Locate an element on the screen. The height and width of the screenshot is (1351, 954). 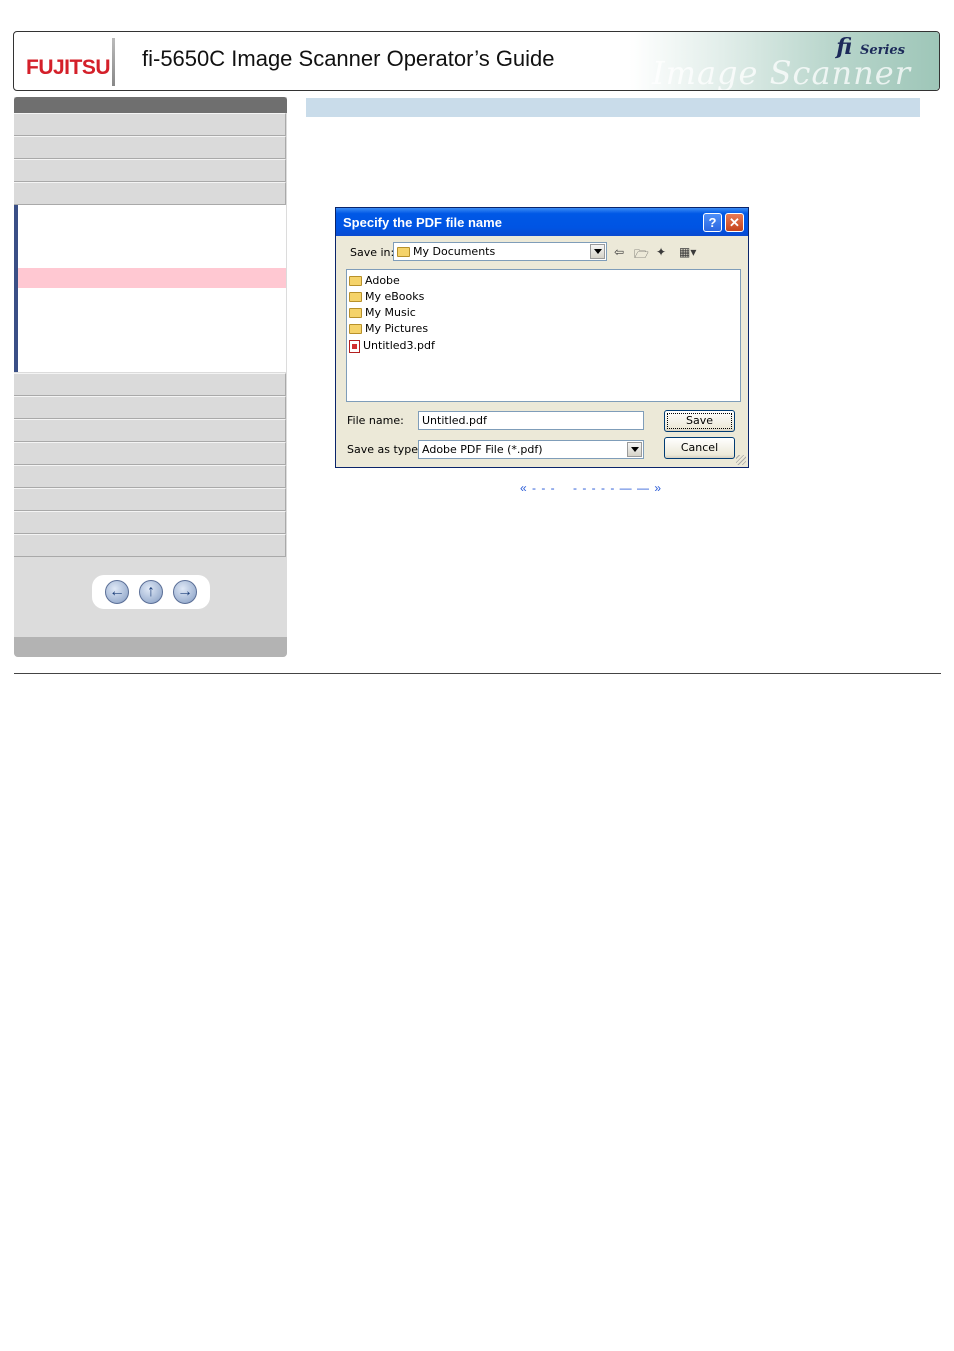
back-arrow-icon: ← is located at coordinates (117, 592).